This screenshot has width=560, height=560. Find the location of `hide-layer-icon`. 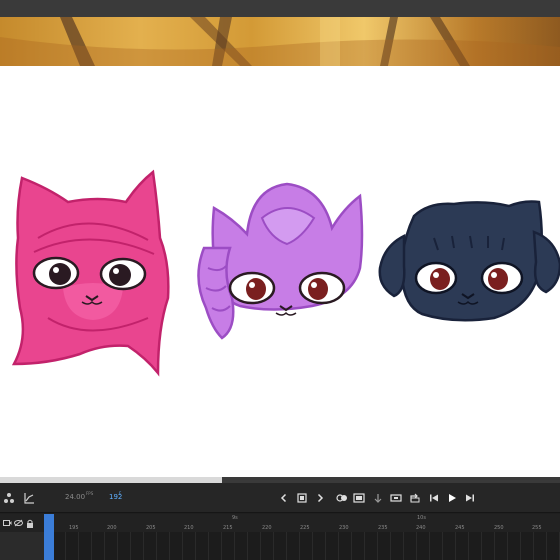

hide-layer-icon is located at coordinates (18, 523).